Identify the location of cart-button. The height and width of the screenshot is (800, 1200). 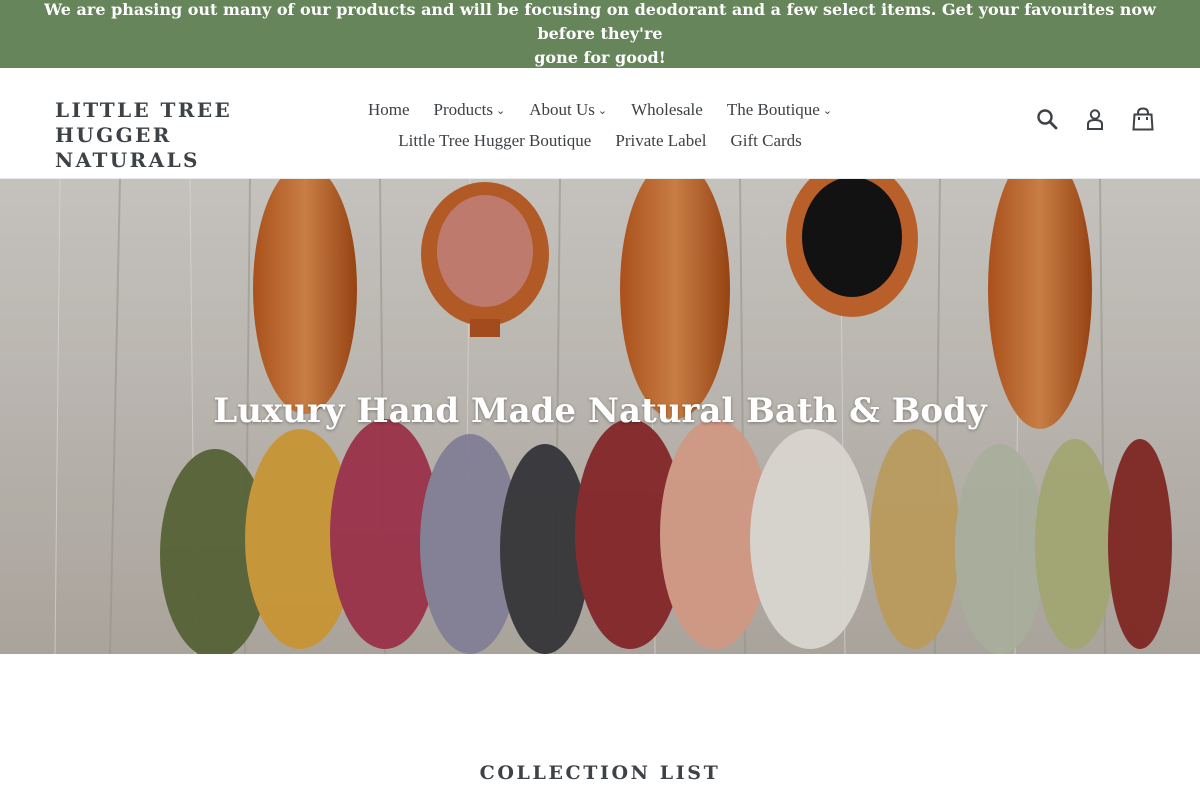
(1143, 119).